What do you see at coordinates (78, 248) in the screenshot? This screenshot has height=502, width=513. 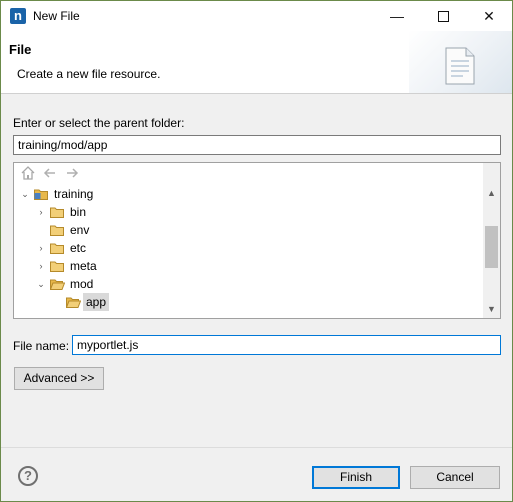 I see `tree-item-label: etc` at bounding box center [78, 248].